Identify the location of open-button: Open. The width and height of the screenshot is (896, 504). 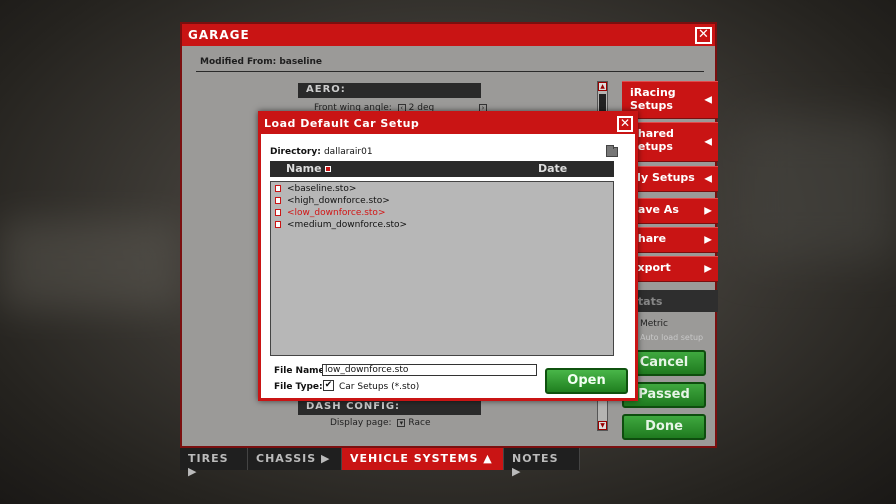
(586, 381).